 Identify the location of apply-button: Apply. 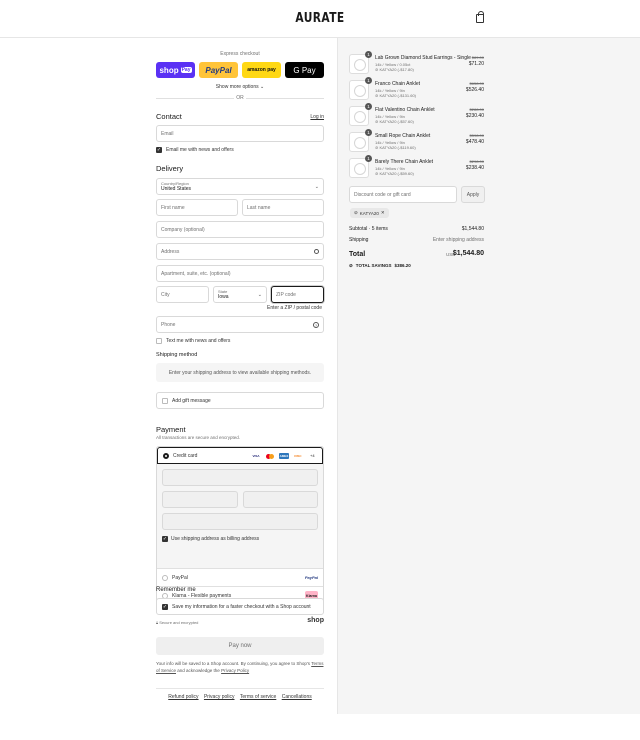
(473, 194).